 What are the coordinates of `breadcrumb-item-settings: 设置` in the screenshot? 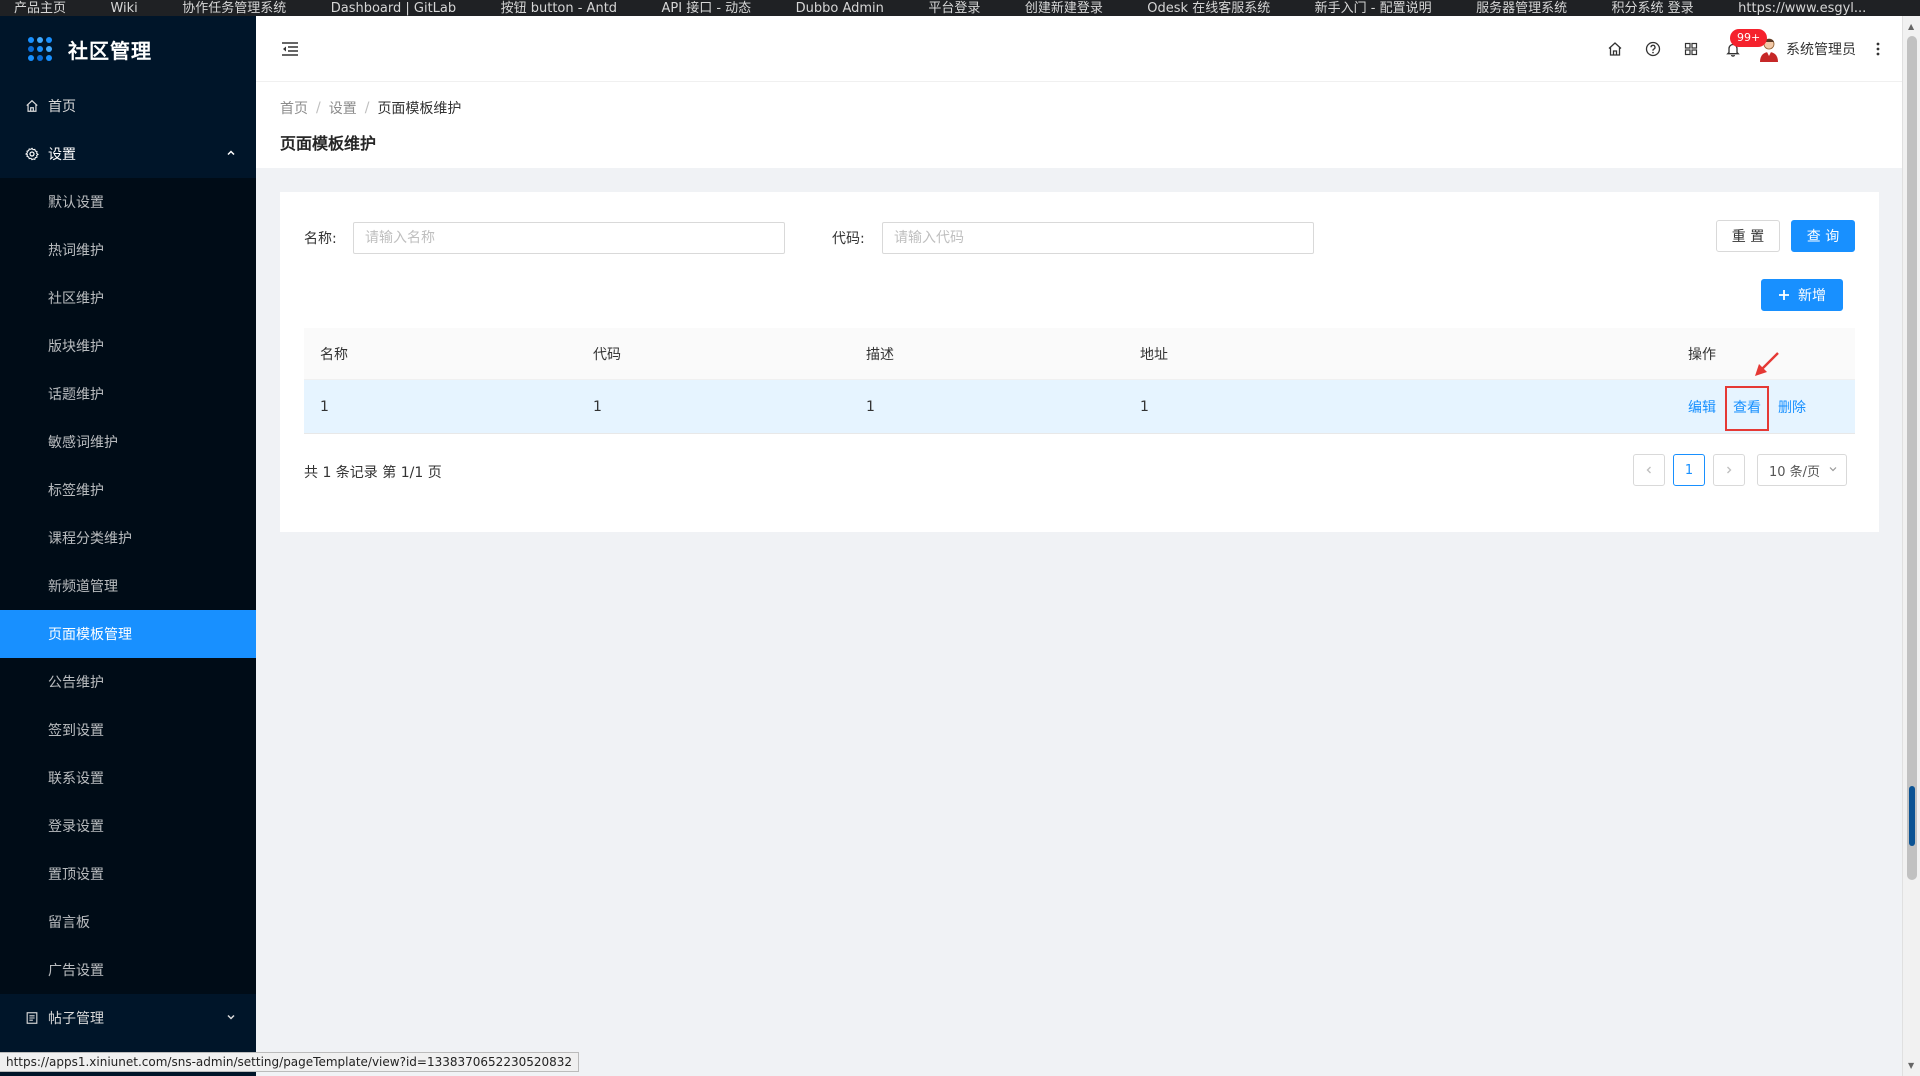 It's located at (343, 108).